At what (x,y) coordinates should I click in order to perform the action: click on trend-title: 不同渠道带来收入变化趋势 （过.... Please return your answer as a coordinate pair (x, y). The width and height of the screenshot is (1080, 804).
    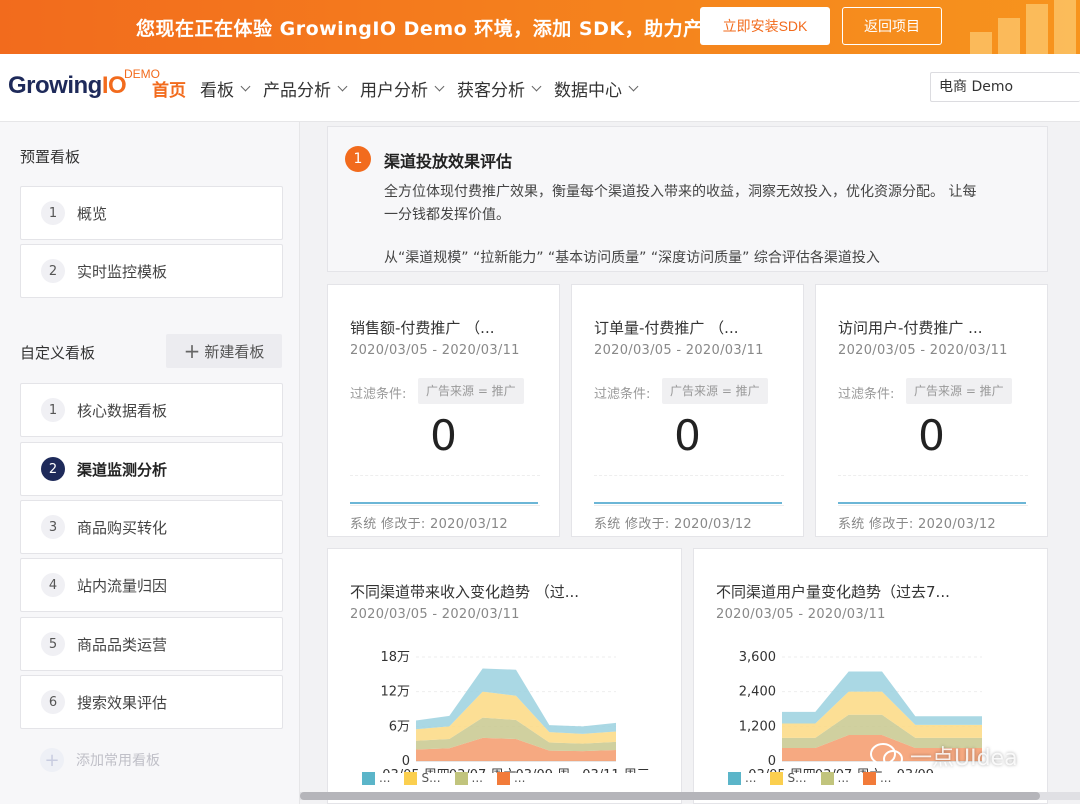
    Looking at the image, I should click on (465, 592).